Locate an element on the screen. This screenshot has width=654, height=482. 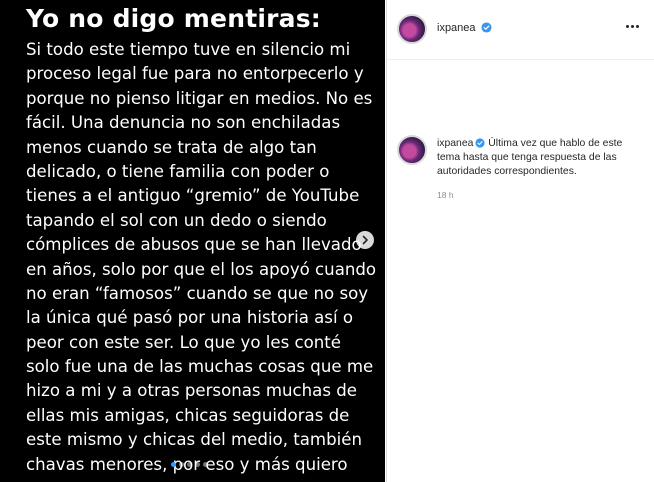
post-text-line: fácil. Una denuncia no son enchiladas is located at coordinates (183, 123).